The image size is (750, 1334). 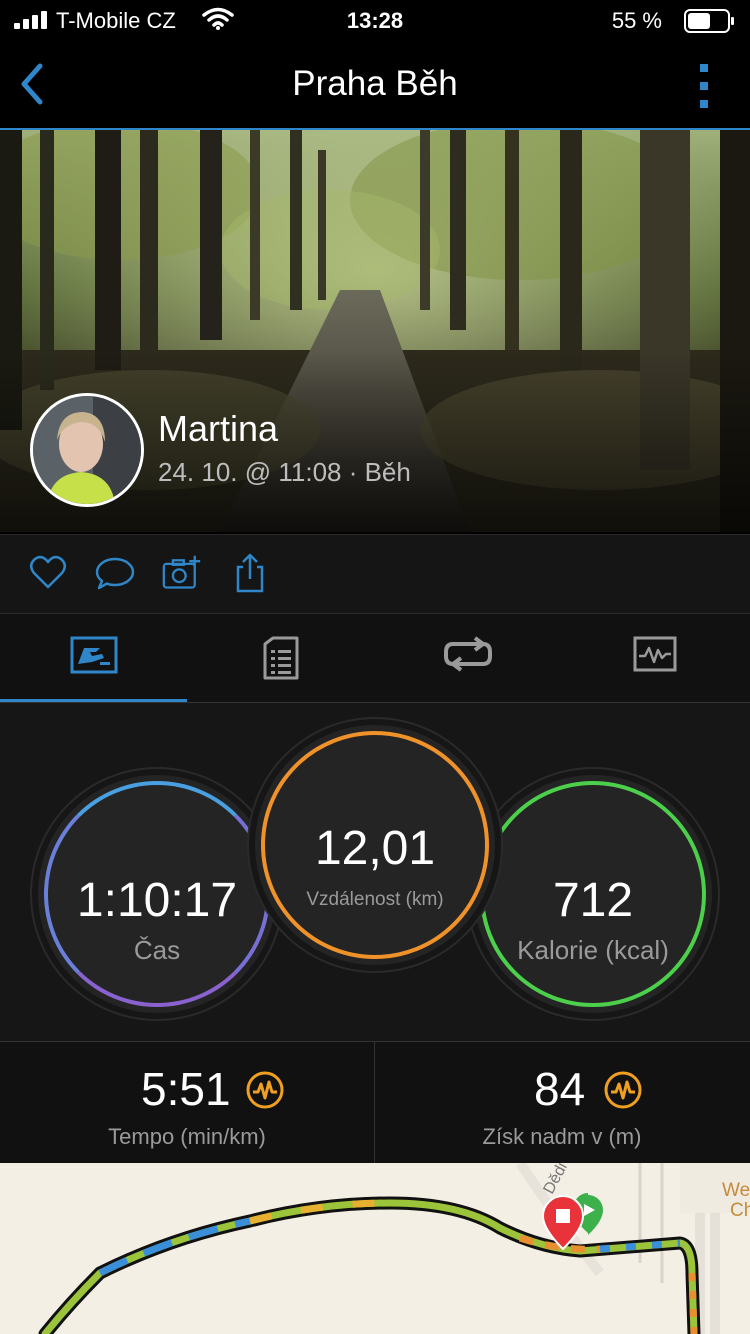 I want to click on secondary-metrics: 5:51 Tempo (min/km) 84 Získ nadm v (m), so click(x=375, y=1102).